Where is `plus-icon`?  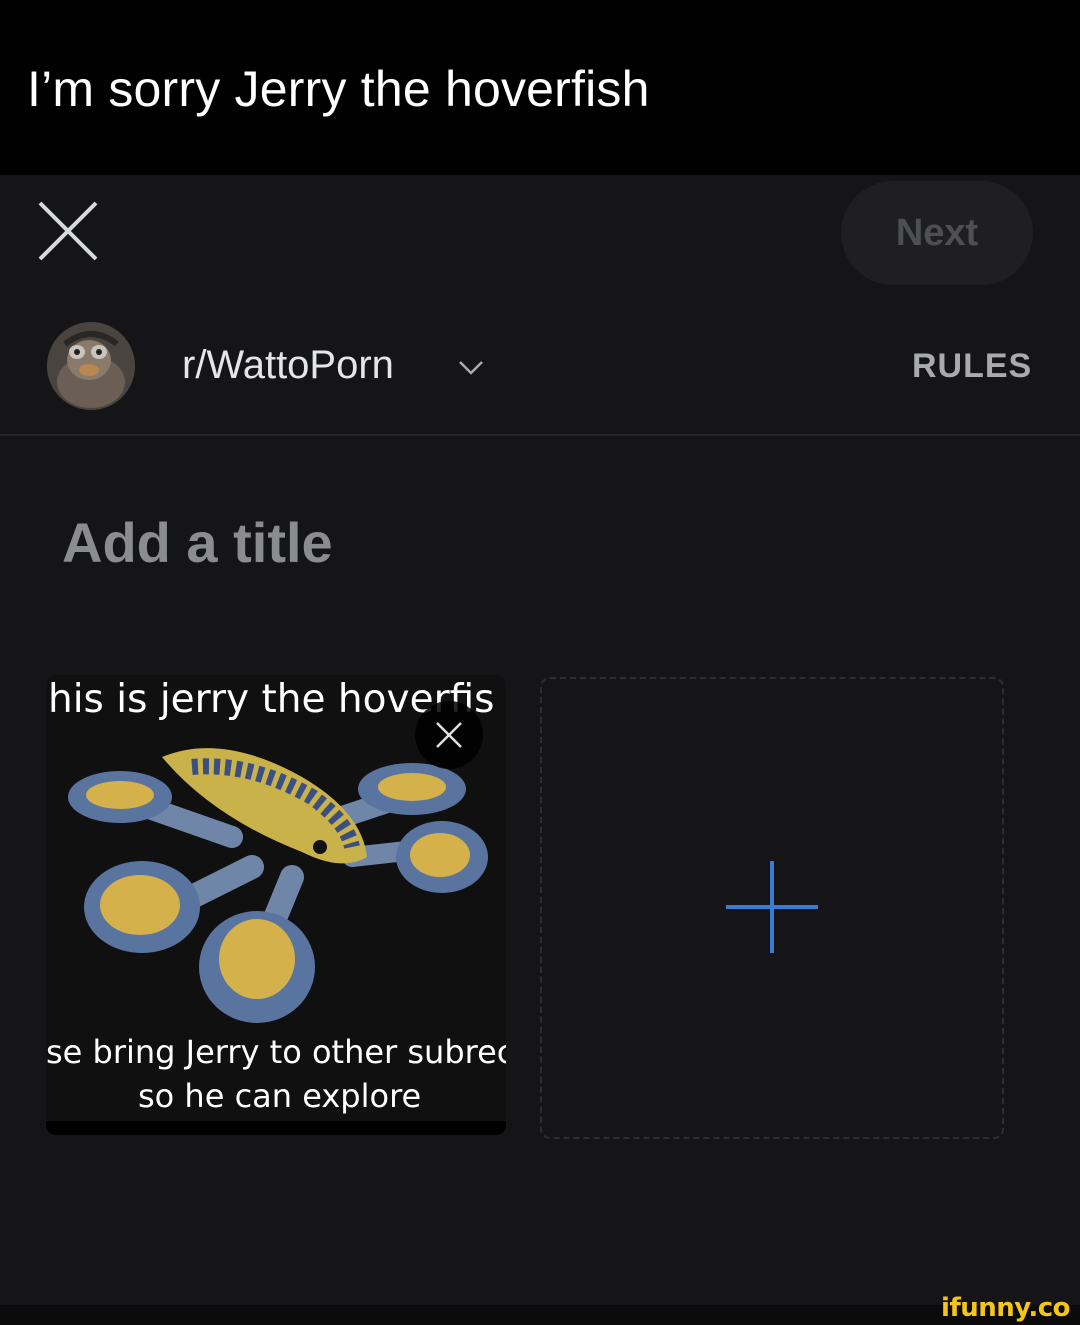 plus-icon is located at coordinates (772, 907).